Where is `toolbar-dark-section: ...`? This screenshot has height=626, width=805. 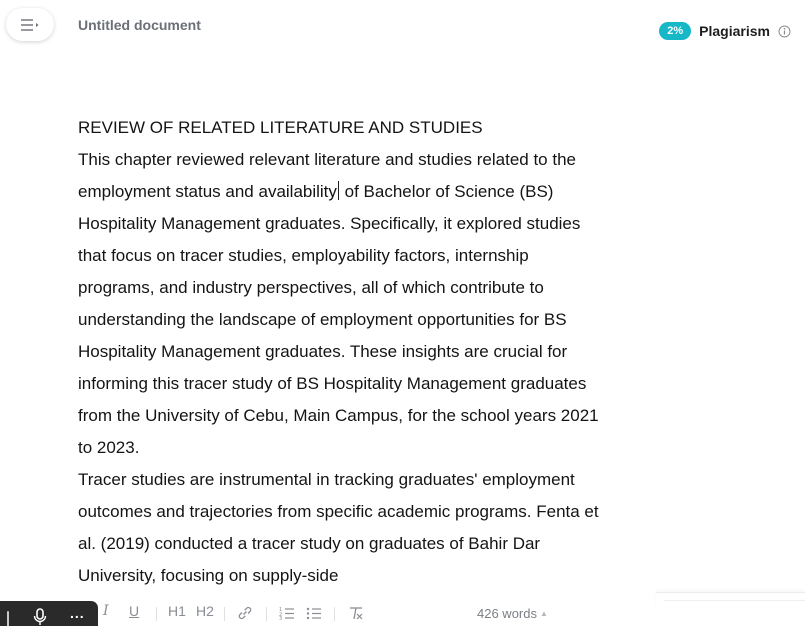
toolbar-dark-section: ... is located at coordinates (49, 613).